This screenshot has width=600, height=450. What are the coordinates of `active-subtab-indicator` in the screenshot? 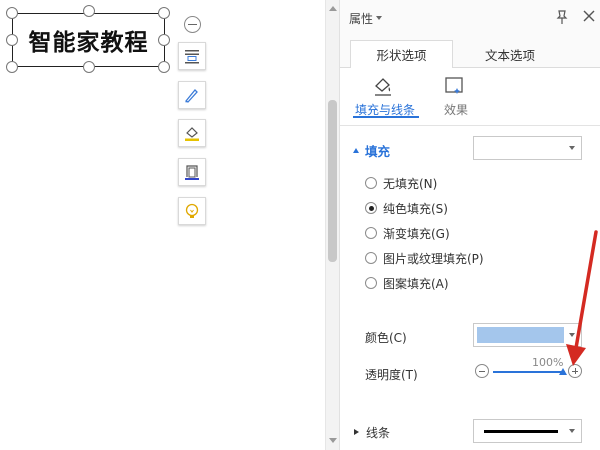 It's located at (386, 117).